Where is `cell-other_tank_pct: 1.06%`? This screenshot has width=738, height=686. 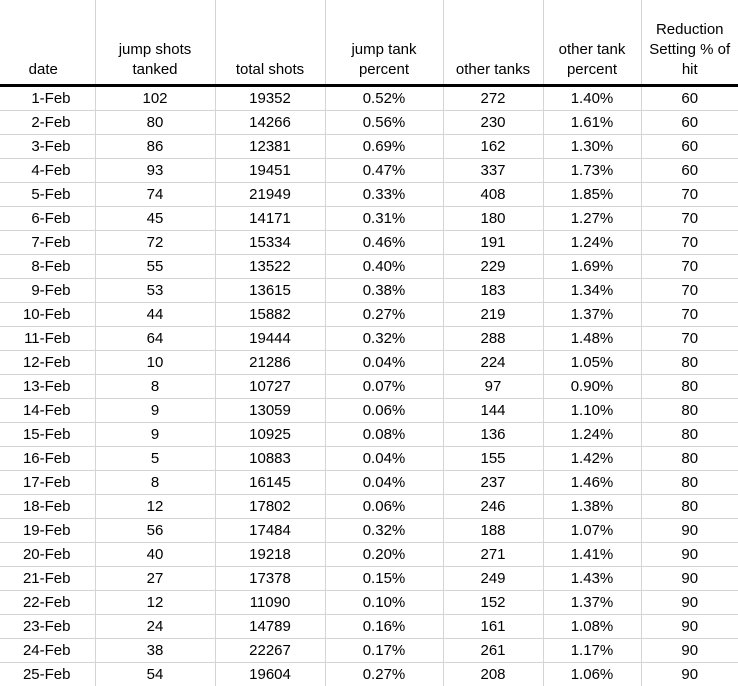 cell-other_tank_pct: 1.06% is located at coordinates (592, 674).